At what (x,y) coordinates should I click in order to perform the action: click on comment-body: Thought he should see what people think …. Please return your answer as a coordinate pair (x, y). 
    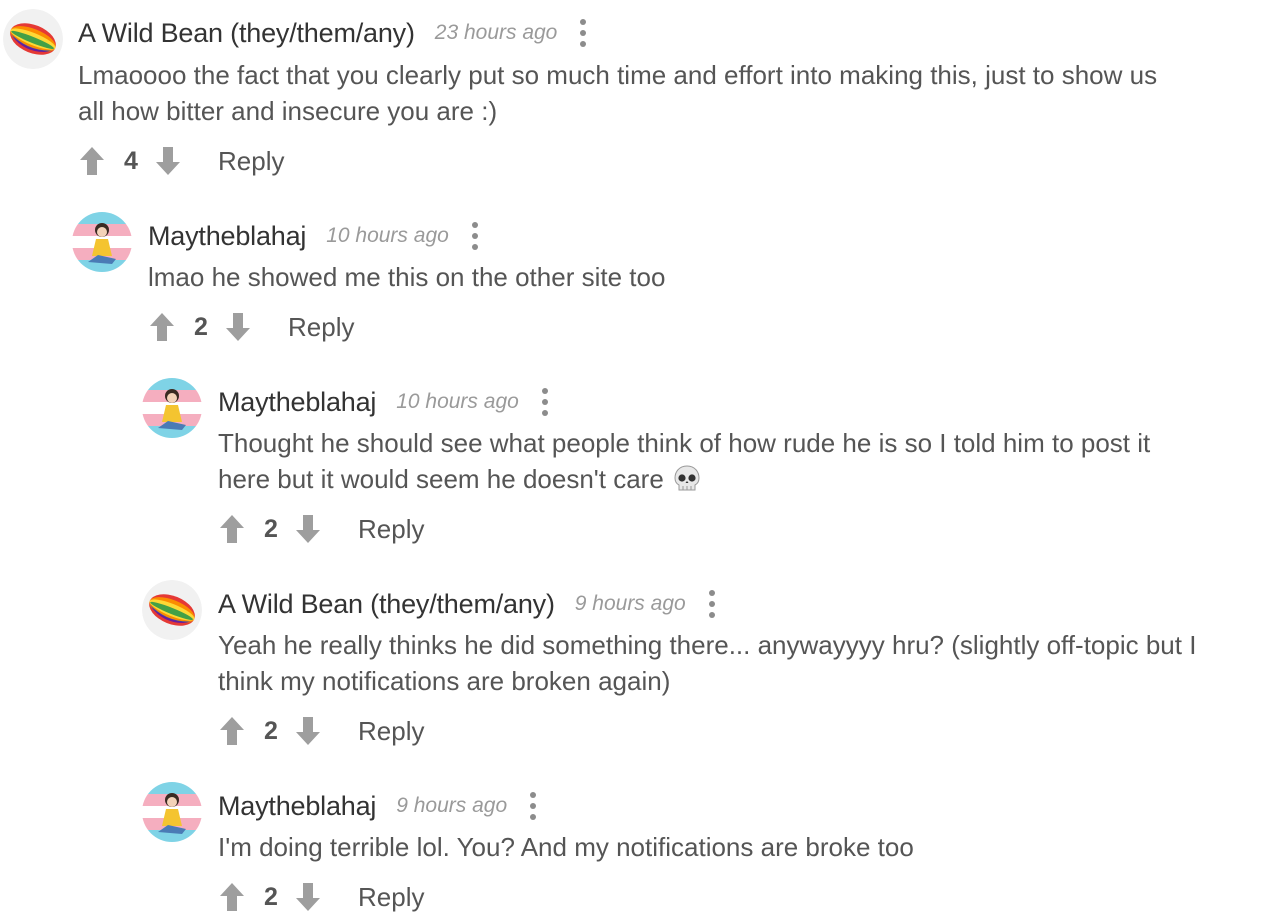
    Looking at the image, I should click on (743, 464).